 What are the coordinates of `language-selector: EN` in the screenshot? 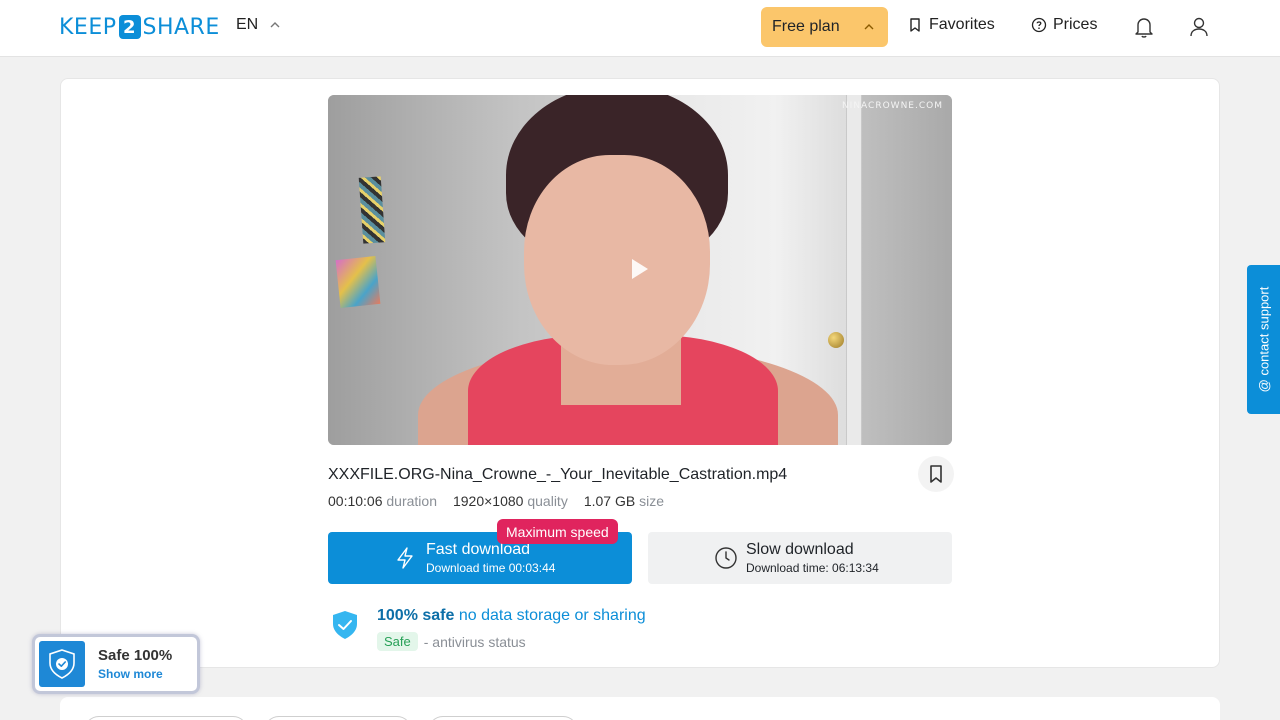 It's located at (259, 25).